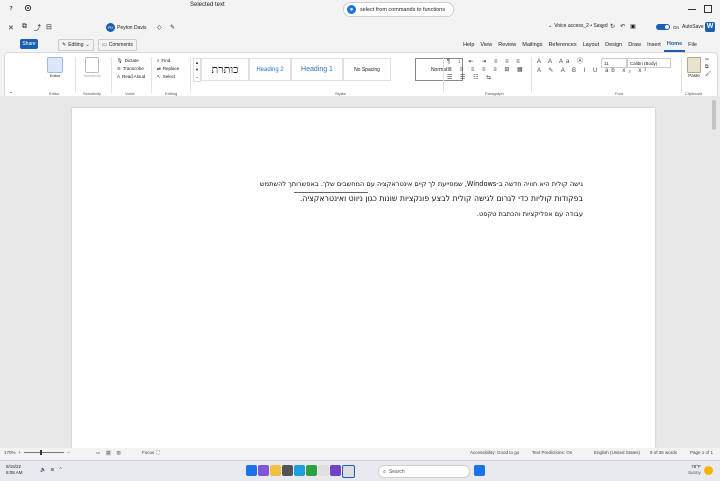  Describe the element at coordinates (680, 27) in the screenshot. I see `autosave-control: On AutoSave` at that location.